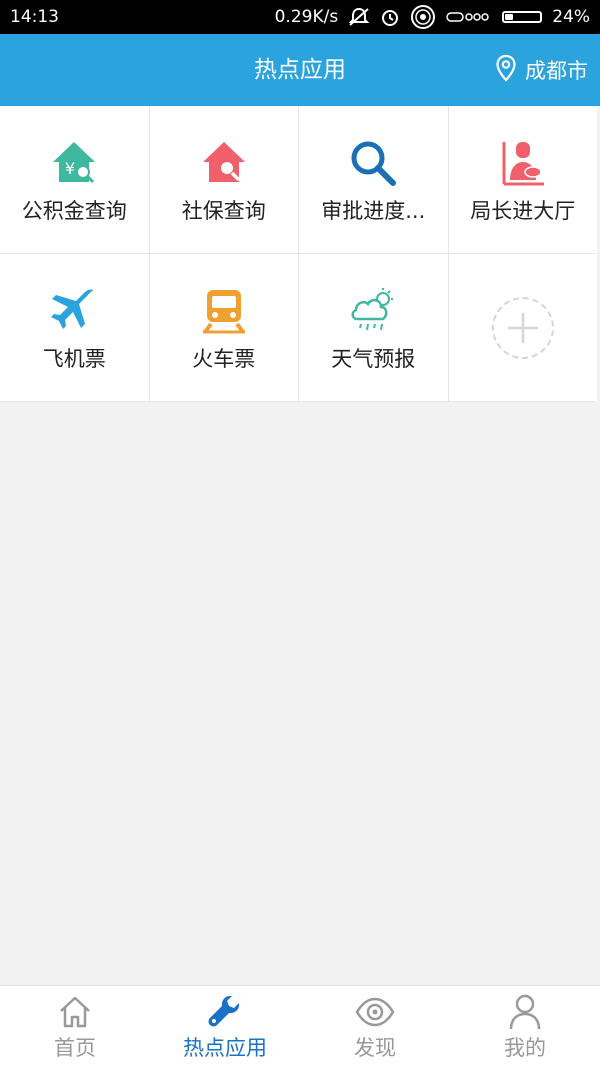 The width and height of the screenshot is (600, 1067). What do you see at coordinates (522, 17) in the screenshot?
I see `battery-icon` at bounding box center [522, 17].